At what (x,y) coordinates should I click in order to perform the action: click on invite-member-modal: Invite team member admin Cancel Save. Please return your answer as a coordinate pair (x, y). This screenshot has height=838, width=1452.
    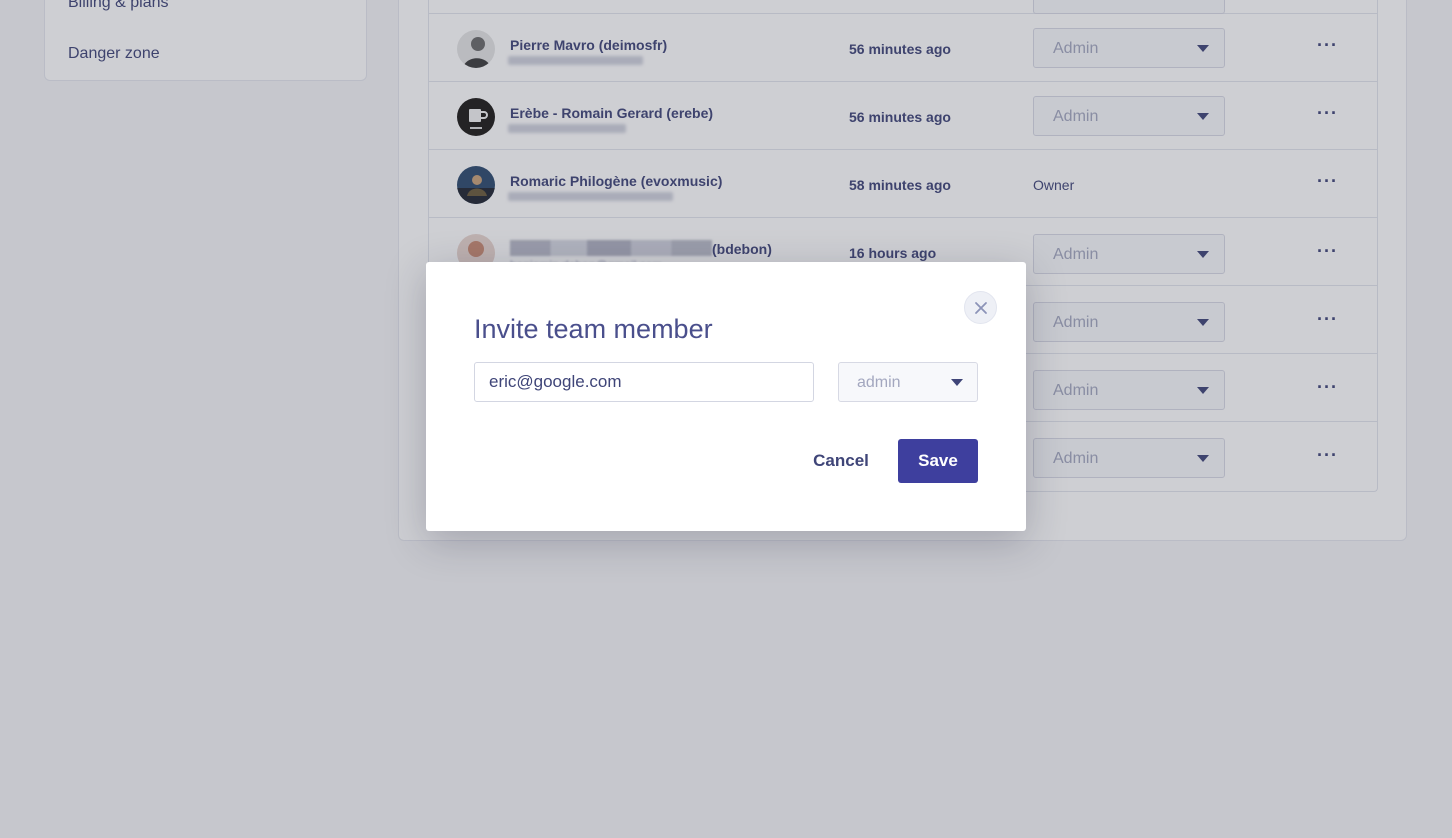
    Looking at the image, I should click on (726, 396).